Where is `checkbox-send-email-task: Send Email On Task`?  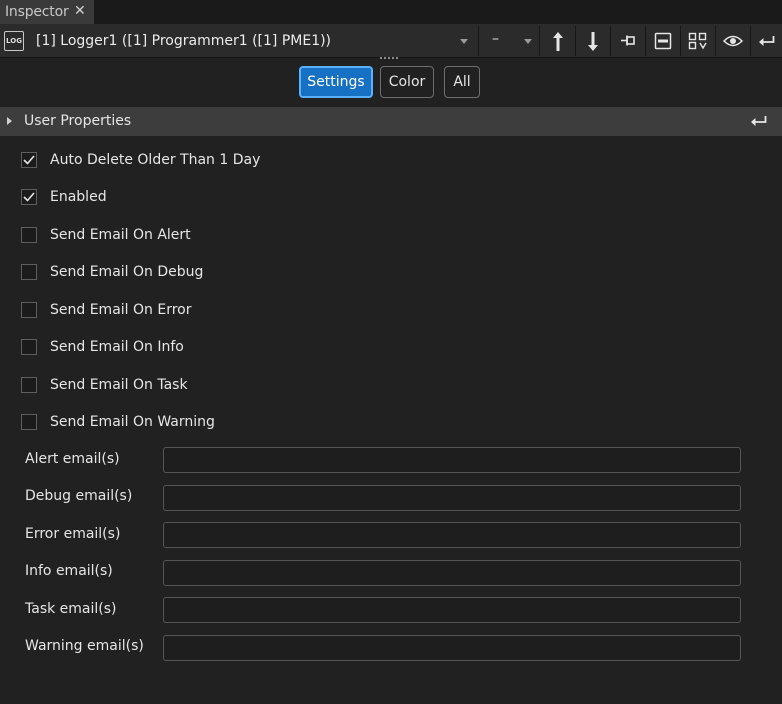
checkbox-send-email-task: Send Email On Task is located at coordinates (104, 385).